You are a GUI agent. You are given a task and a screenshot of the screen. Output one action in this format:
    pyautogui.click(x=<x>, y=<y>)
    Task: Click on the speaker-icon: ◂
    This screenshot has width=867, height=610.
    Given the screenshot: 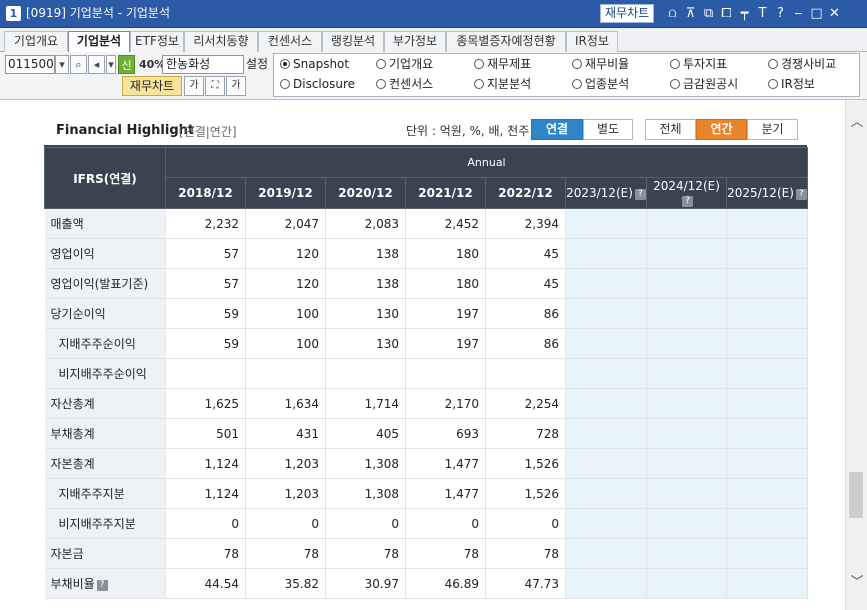 What is the action you would take?
    pyautogui.click(x=96, y=64)
    